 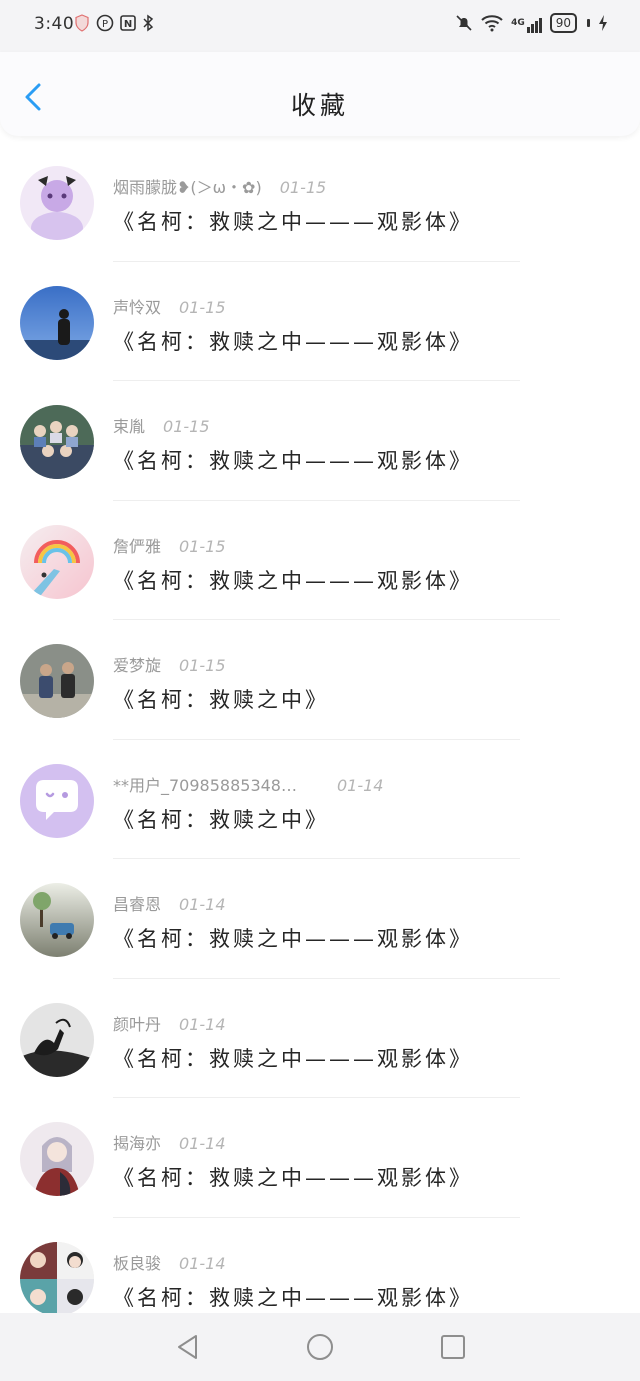 I want to click on nav-home-button, so click(x=320, y=1347).